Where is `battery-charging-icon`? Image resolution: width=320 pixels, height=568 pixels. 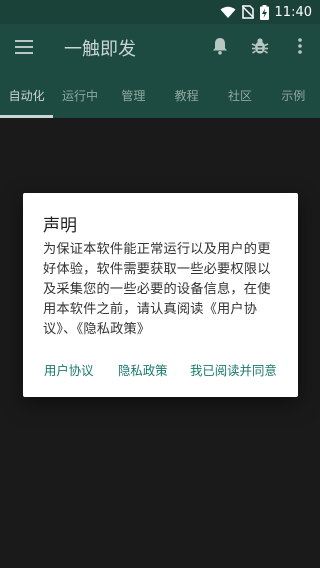
battery-charging-icon is located at coordinates (264, 12).